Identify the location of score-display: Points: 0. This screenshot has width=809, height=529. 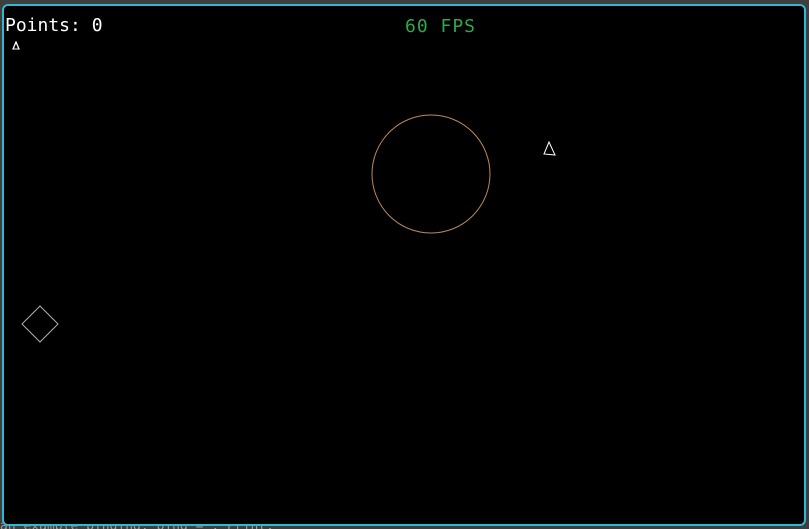
(54, 25).